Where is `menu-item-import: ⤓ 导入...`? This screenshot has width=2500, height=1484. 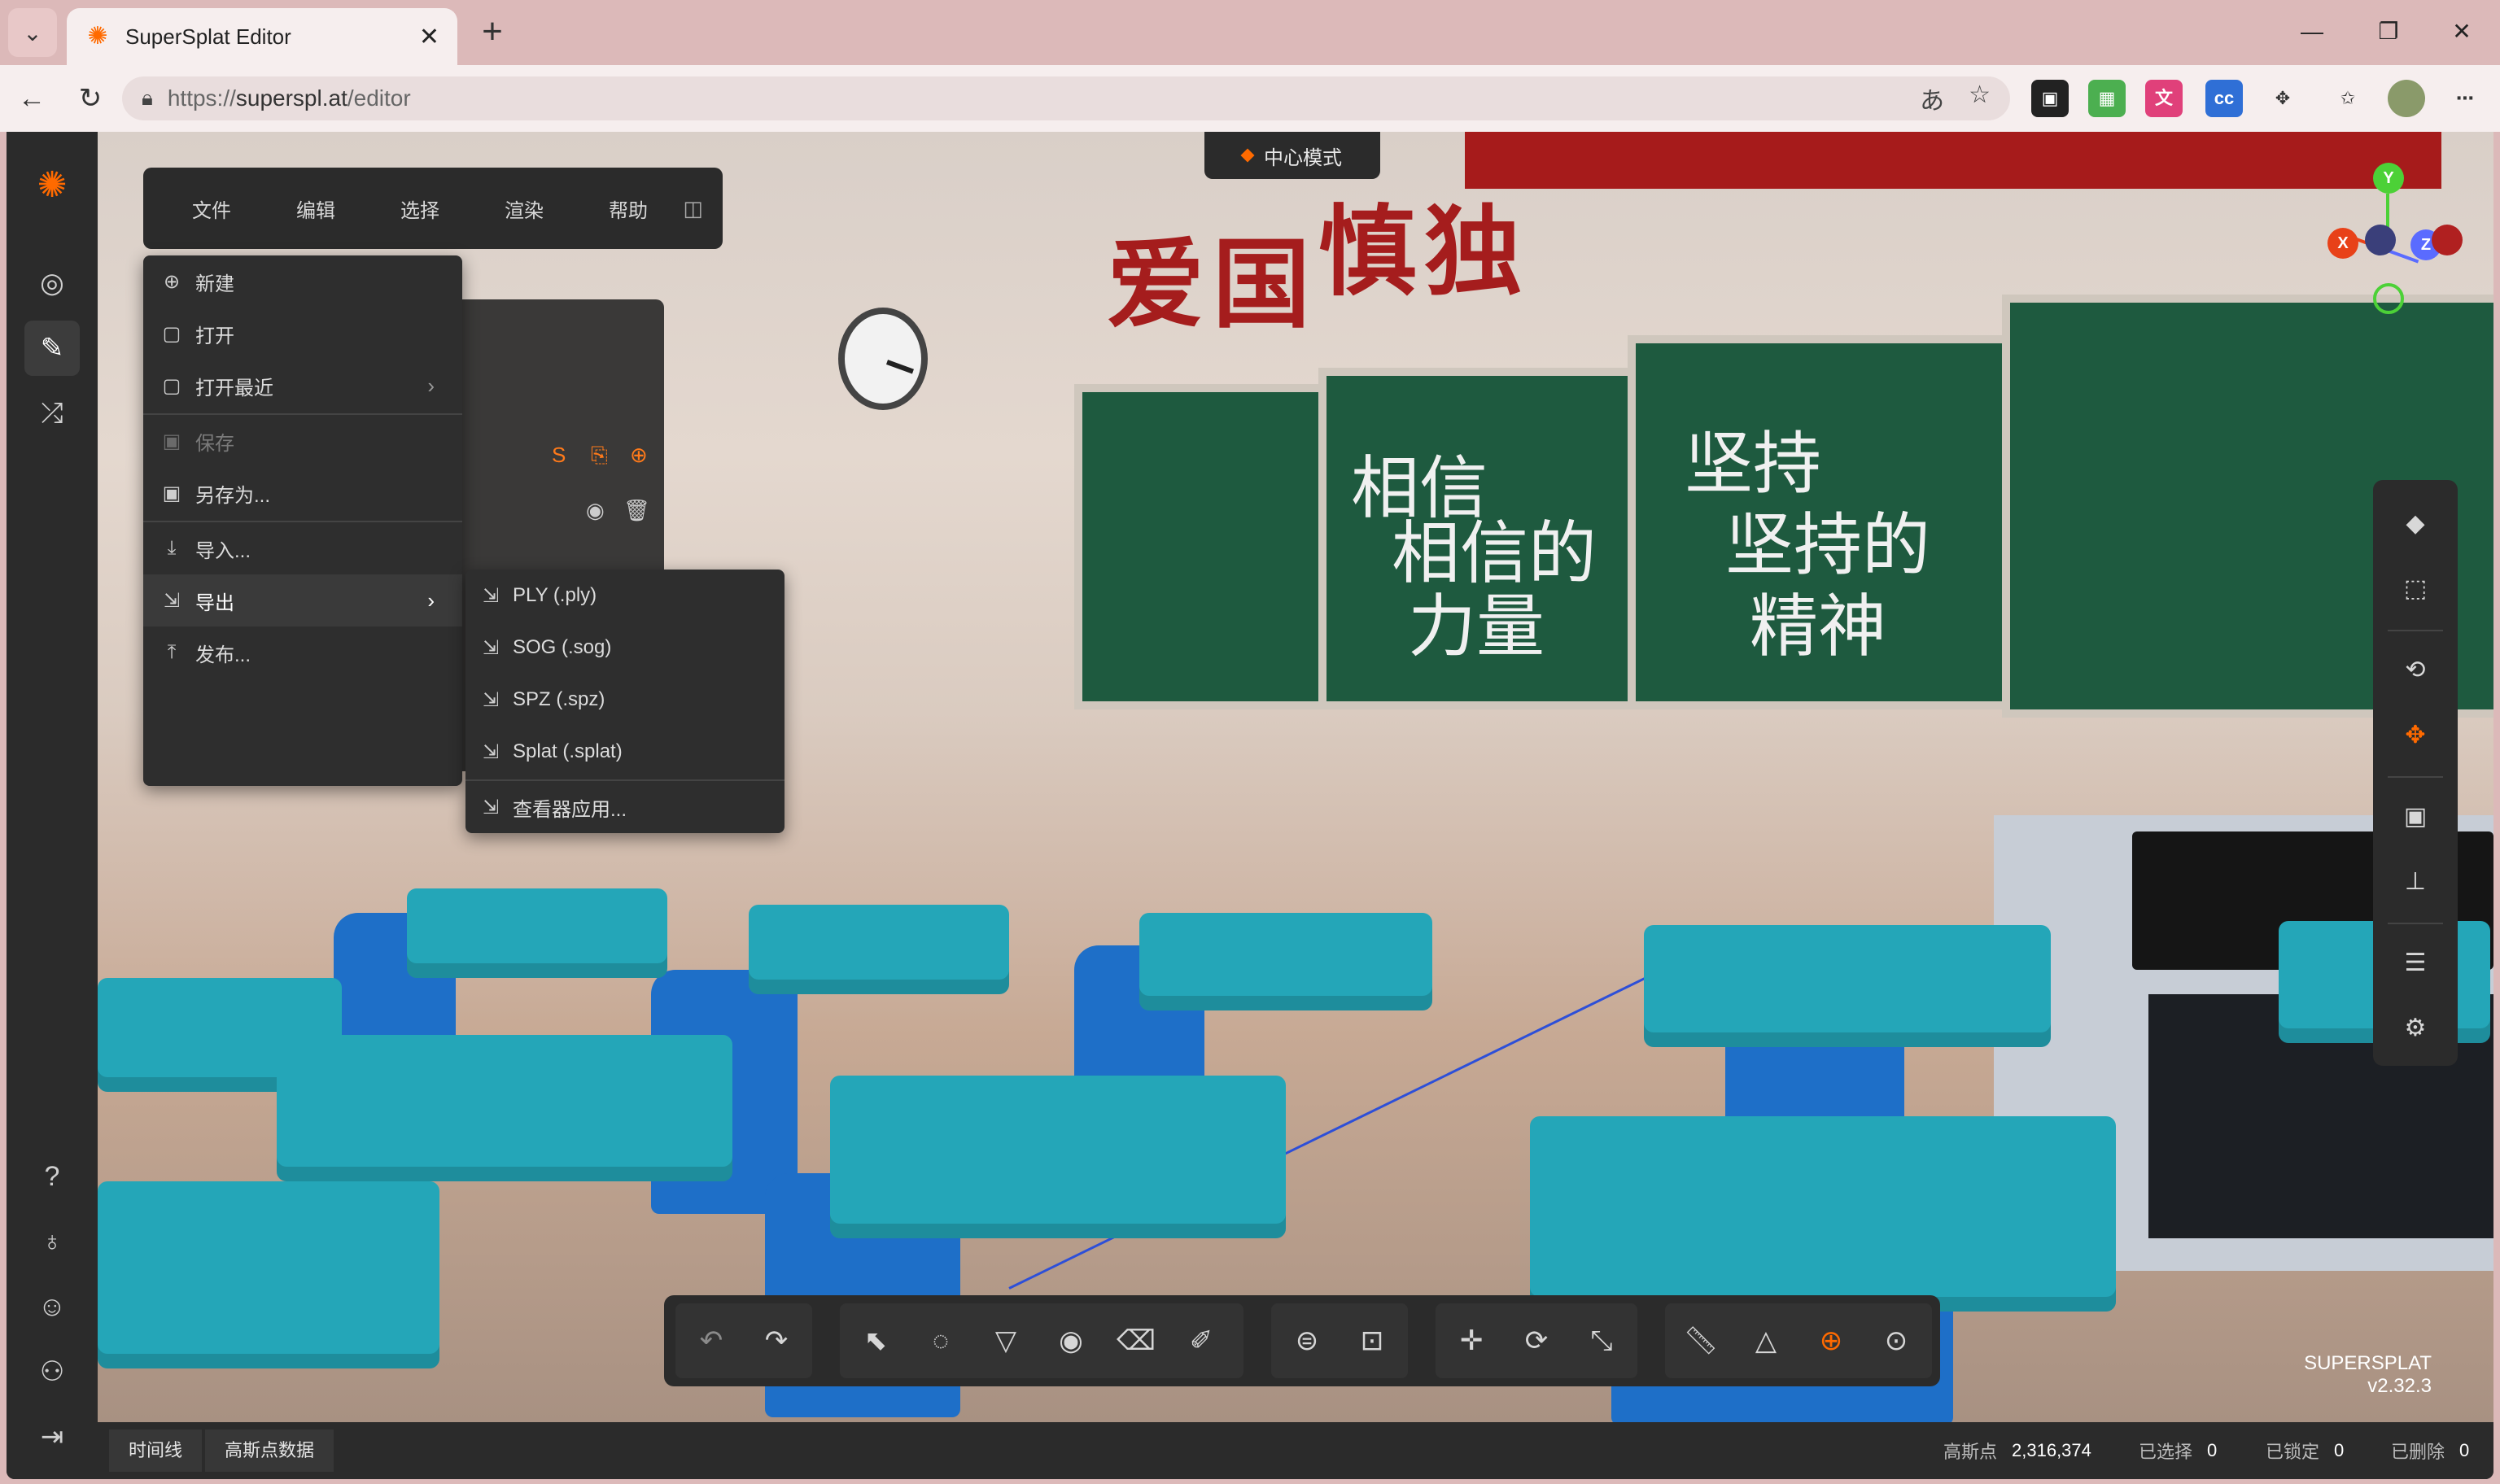
menu-item-import: ⤓ 导入... is located at coordinates (302, 548).